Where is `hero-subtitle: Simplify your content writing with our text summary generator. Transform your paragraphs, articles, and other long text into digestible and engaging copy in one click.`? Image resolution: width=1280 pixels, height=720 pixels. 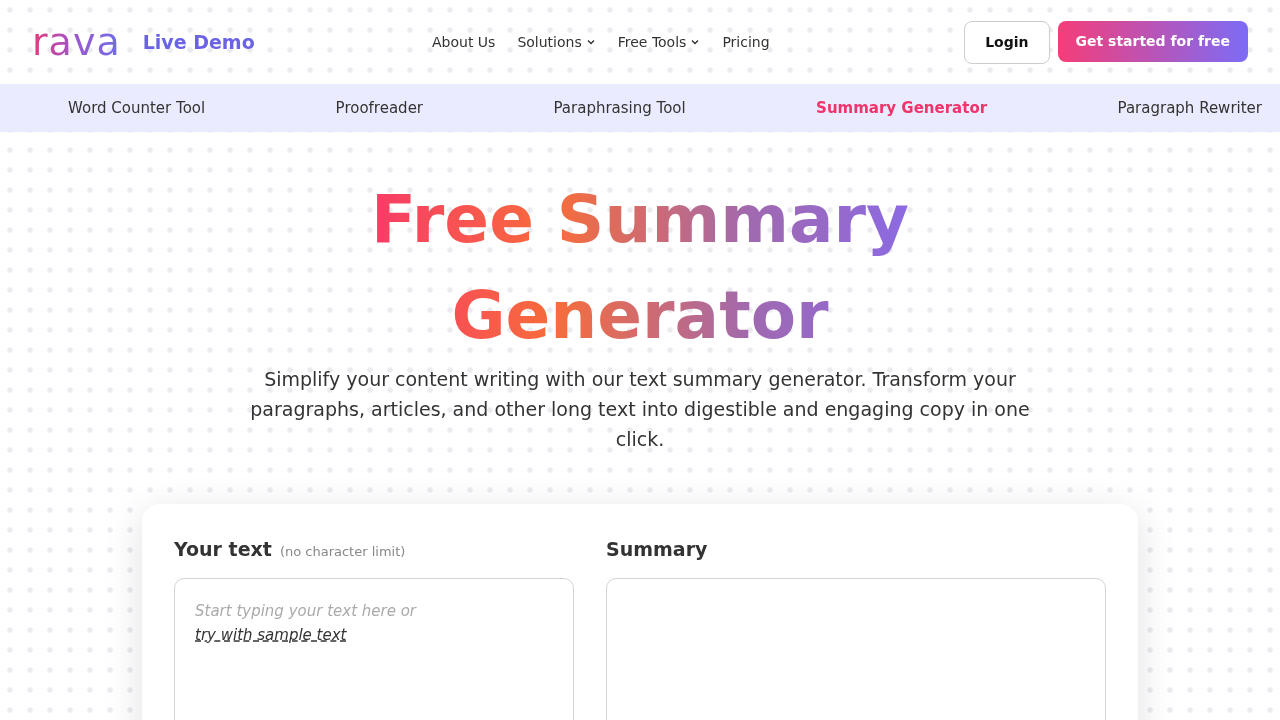
hero-subtitle: Simplify your content writing with our text summary generator. Transform your paragraphs, articles, and other long text into digestible and engaging copy in one click. is located at coordinates (640, 409).